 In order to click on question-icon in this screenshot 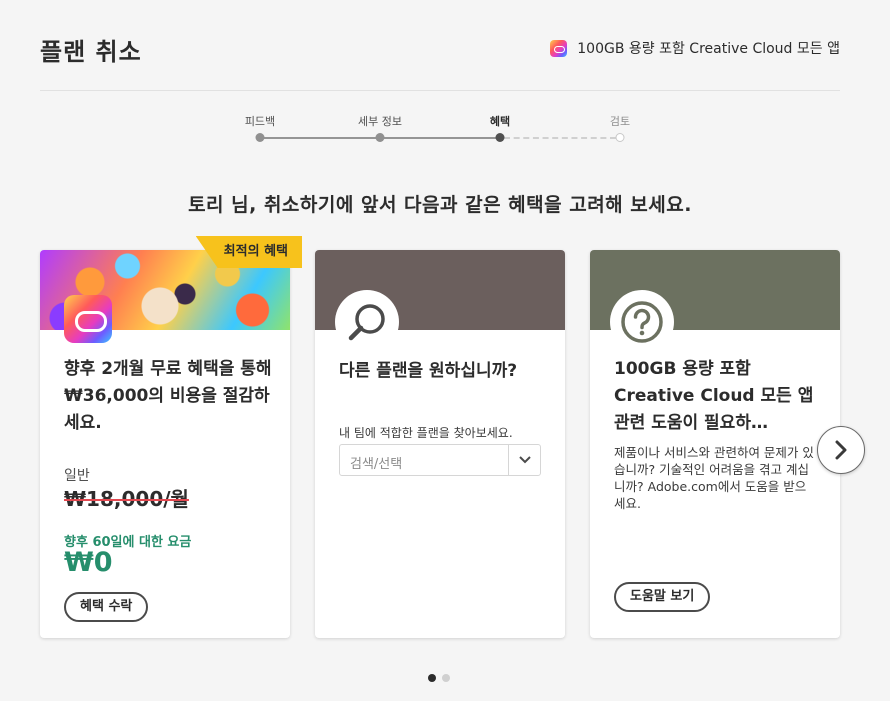, I will do `click(642, 322)`.